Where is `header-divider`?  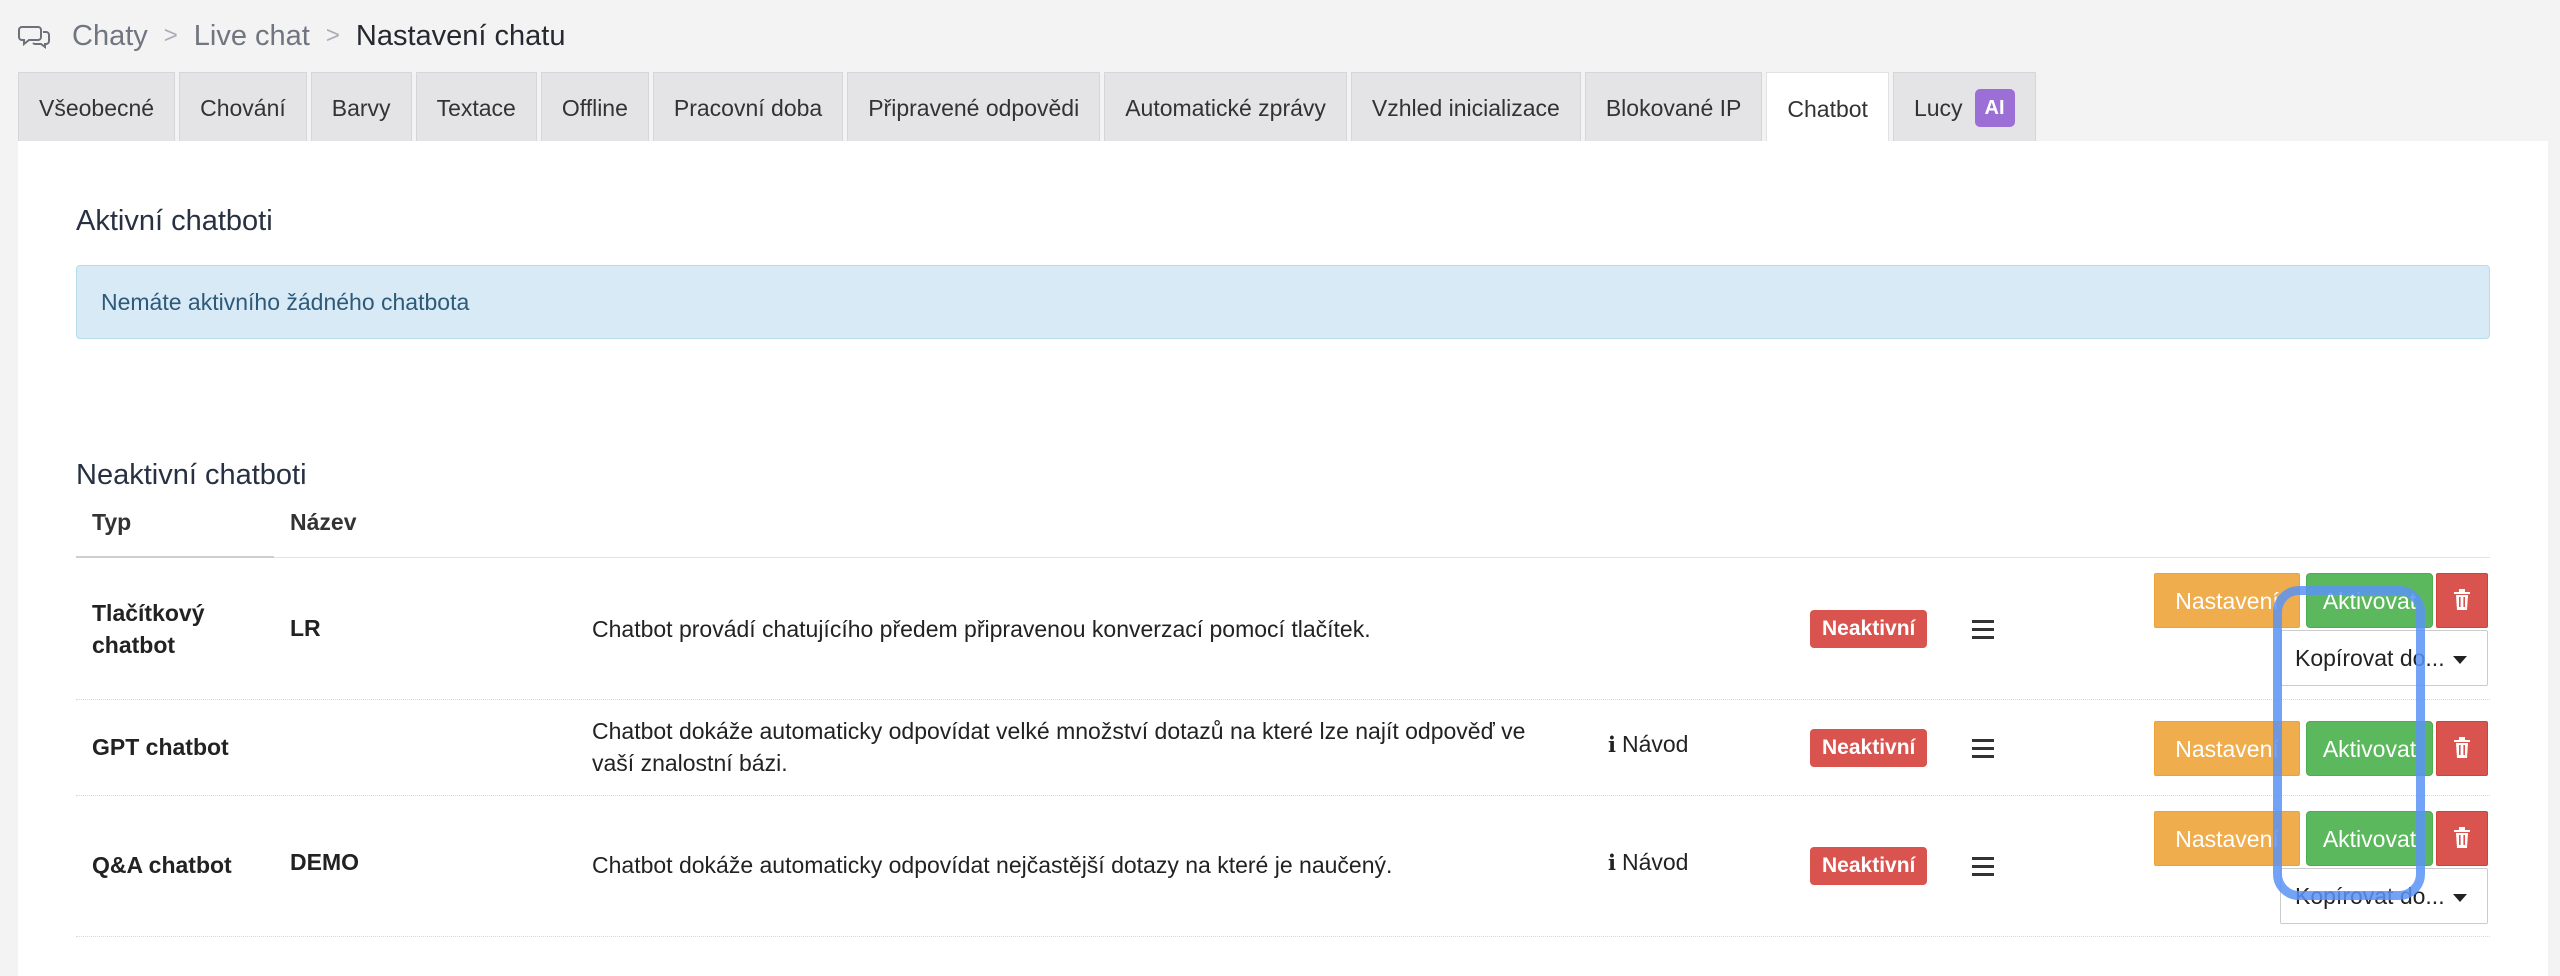
header-divider is located at coordinates (1283, 557).